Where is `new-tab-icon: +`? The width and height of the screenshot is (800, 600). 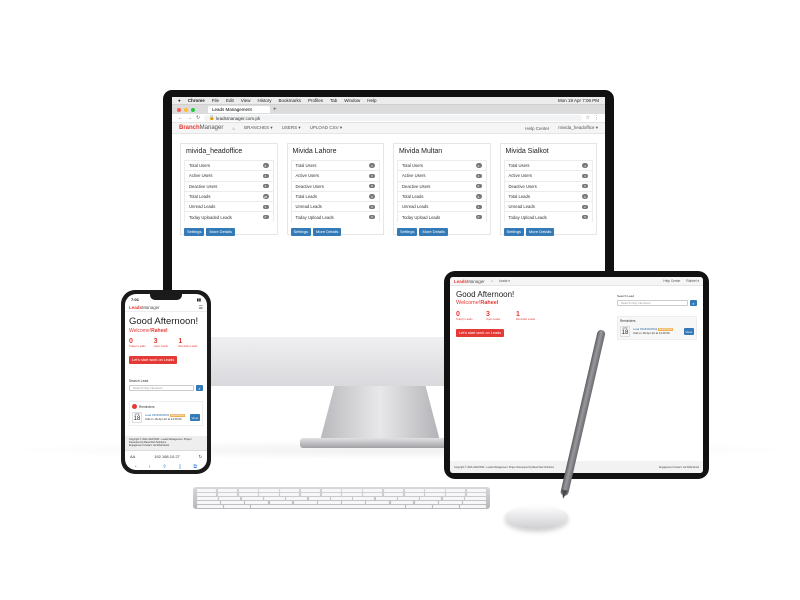
new-tab-icon: + is located at coordinates (275, 110).